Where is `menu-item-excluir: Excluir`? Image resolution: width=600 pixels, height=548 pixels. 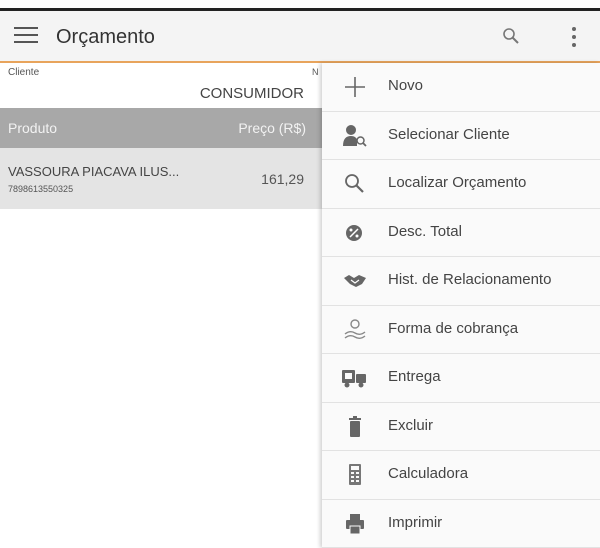 menu-item-excluir: Excluir is located at coordinates (461, 427).